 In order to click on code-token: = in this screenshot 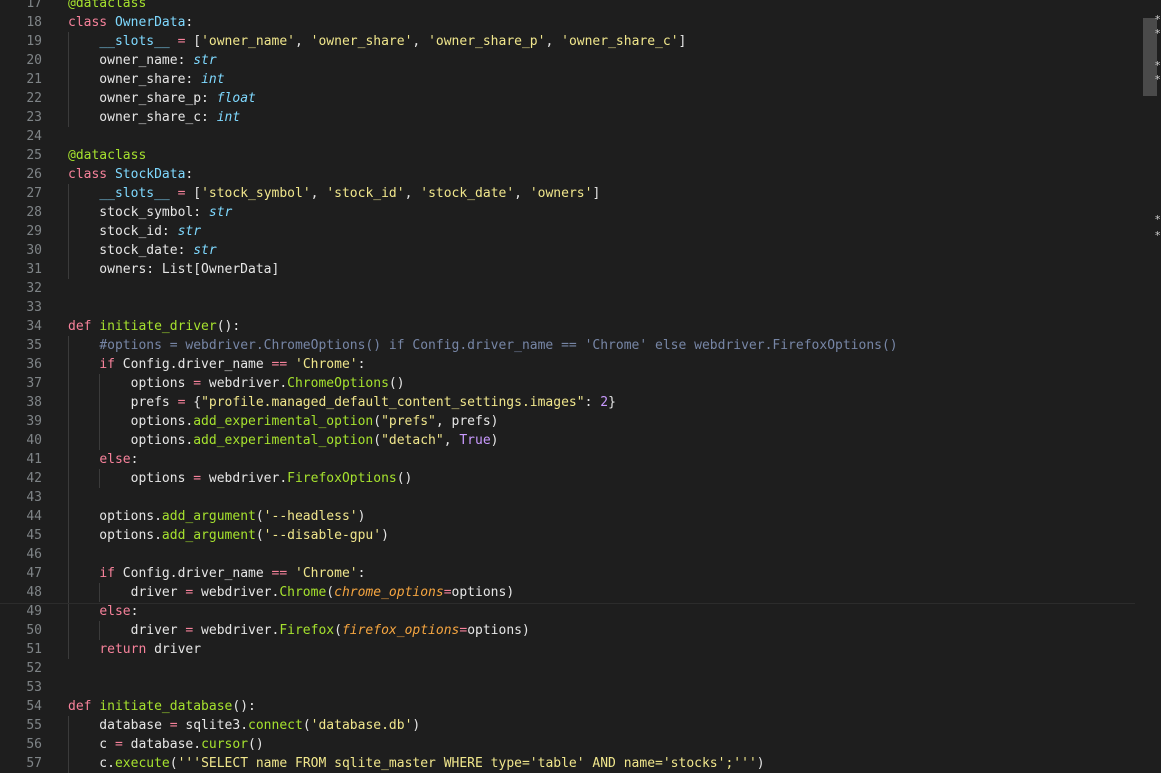, I will do `click(173, 725)`.